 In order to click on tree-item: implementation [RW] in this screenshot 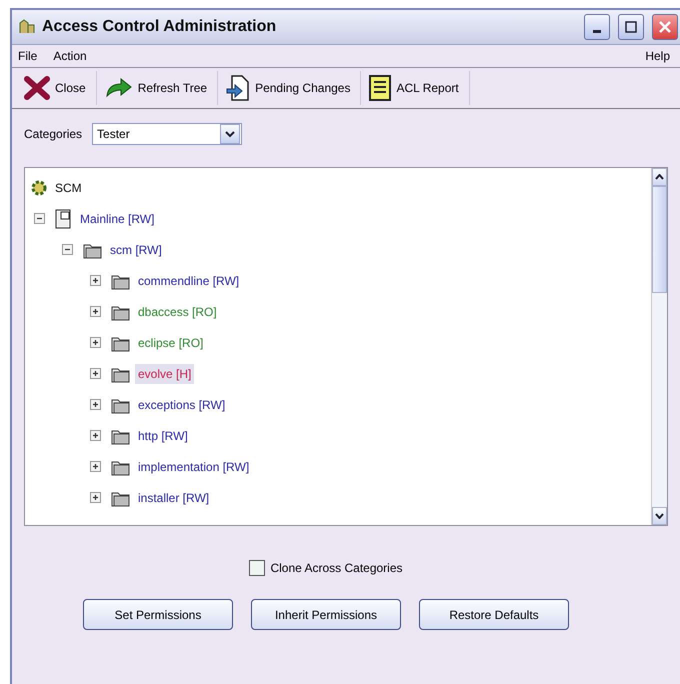, I will do `click(193, 466)`.